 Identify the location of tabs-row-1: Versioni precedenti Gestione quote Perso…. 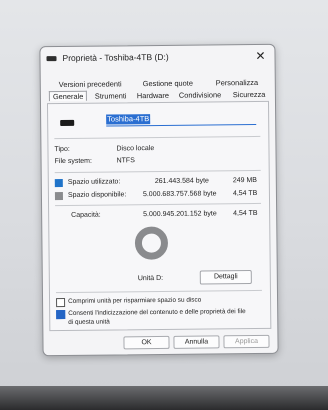
(161, 84).